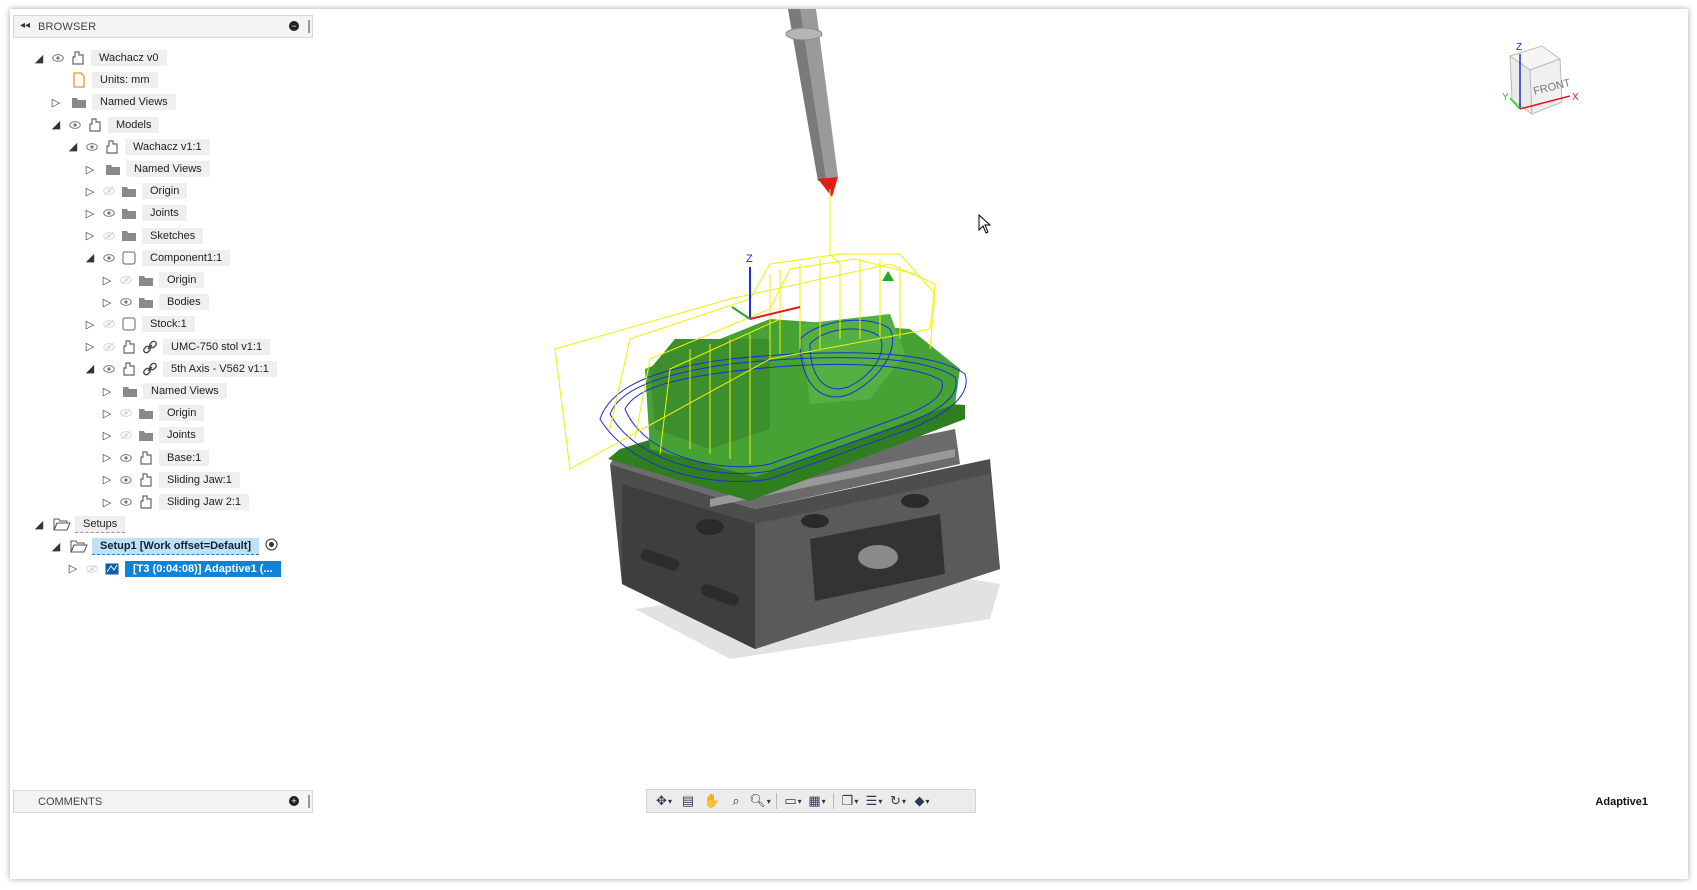  What do you see at coordinates (129, 58) in the screenshot?
I see `tree-item-label: Wachacz v0` at bounding box center [129, 58].